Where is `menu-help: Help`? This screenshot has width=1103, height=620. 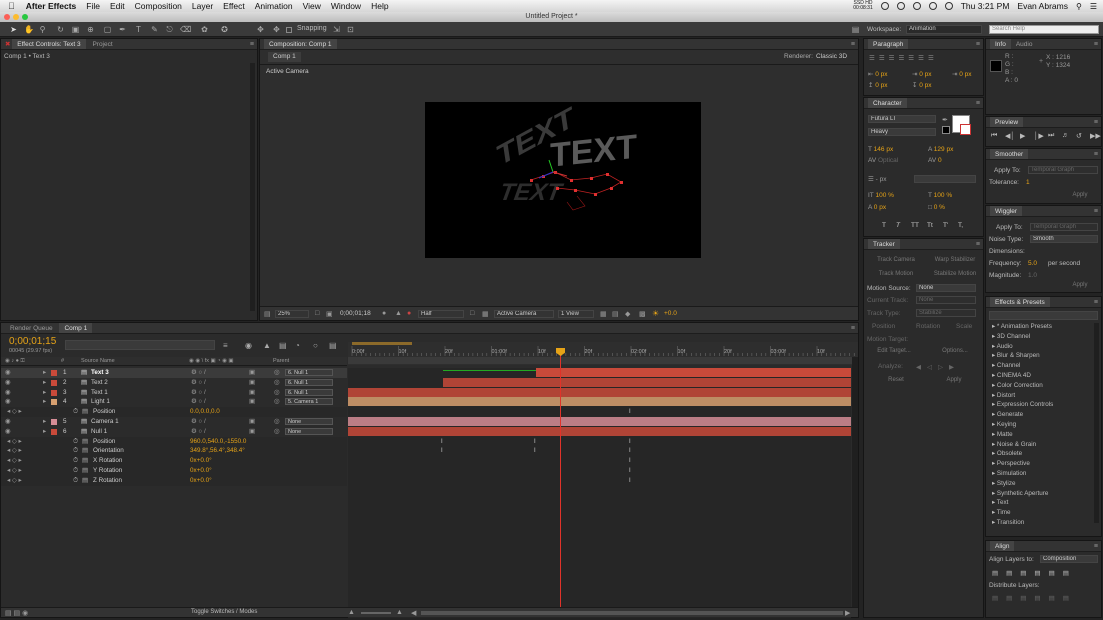
menu-help: Help is located at coordinates (379, 6).